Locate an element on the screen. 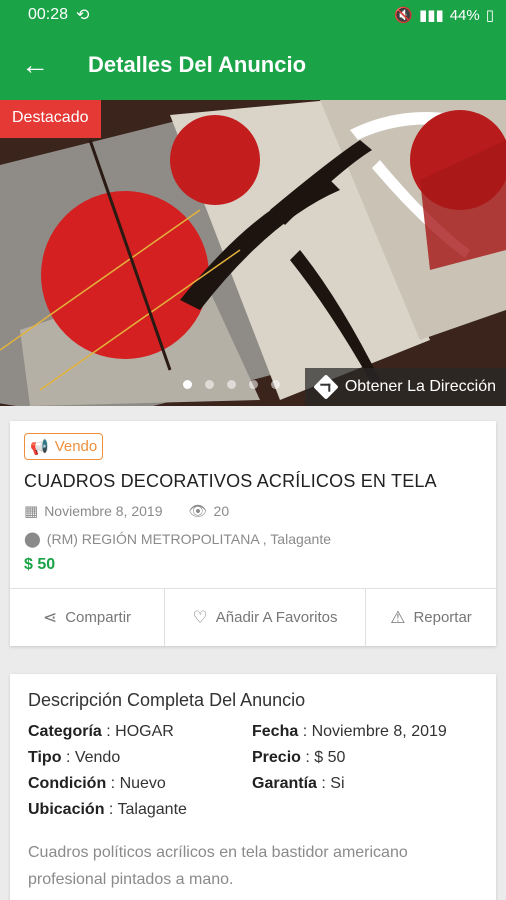  location-pin-icon: ⬤ is located at coordinates (32, 539).